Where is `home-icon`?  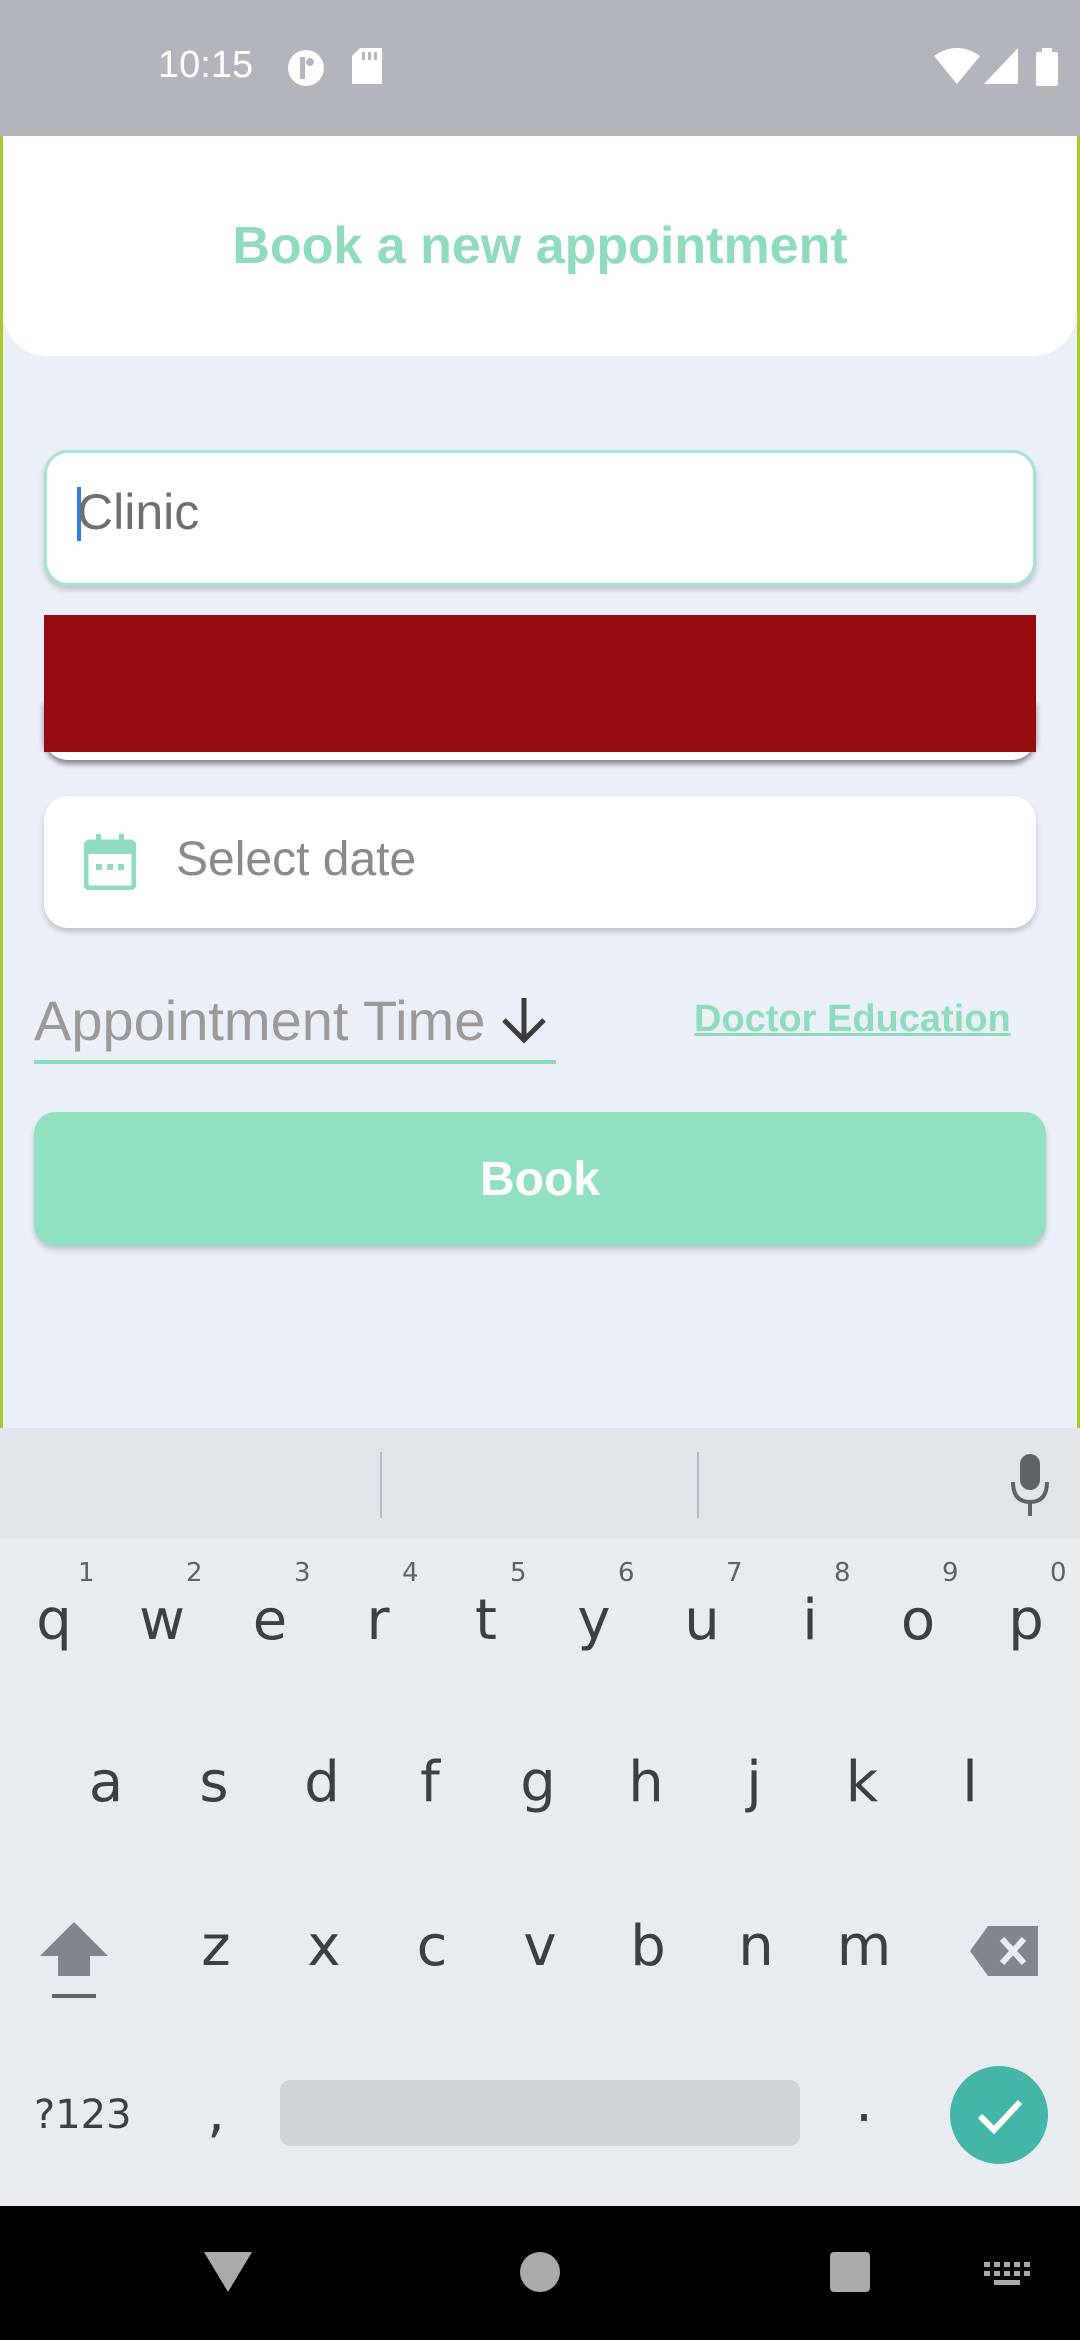 home-icon is located at coordinates (540, 2272).